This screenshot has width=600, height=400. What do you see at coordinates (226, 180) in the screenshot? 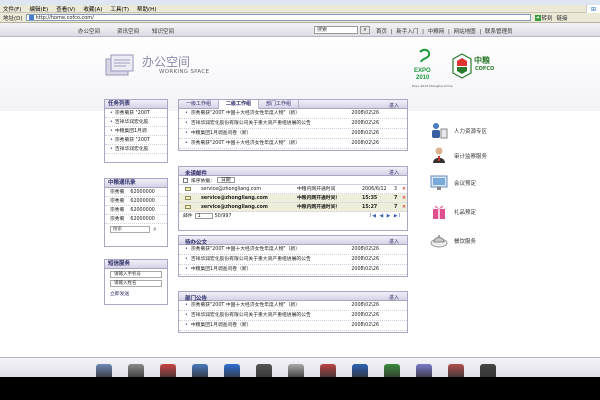
I see `sort-select: 日期` at bounding box center [226, 180].